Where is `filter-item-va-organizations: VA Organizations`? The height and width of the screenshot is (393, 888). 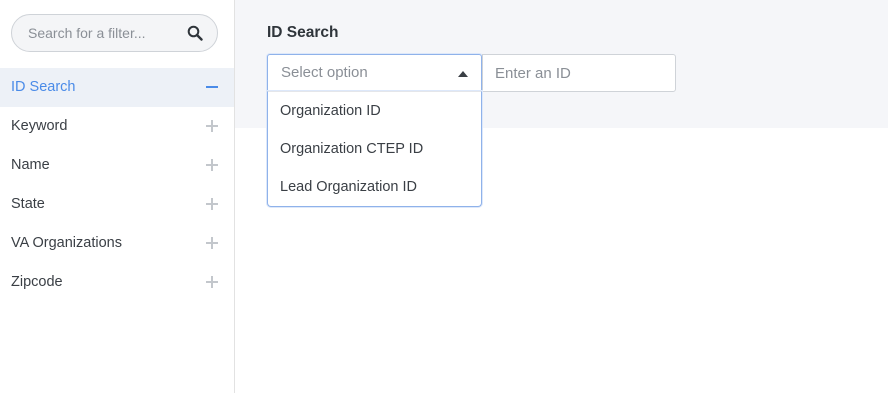 filter-item-va-organizations: VA Organizations is located at coordinates (117, 243).